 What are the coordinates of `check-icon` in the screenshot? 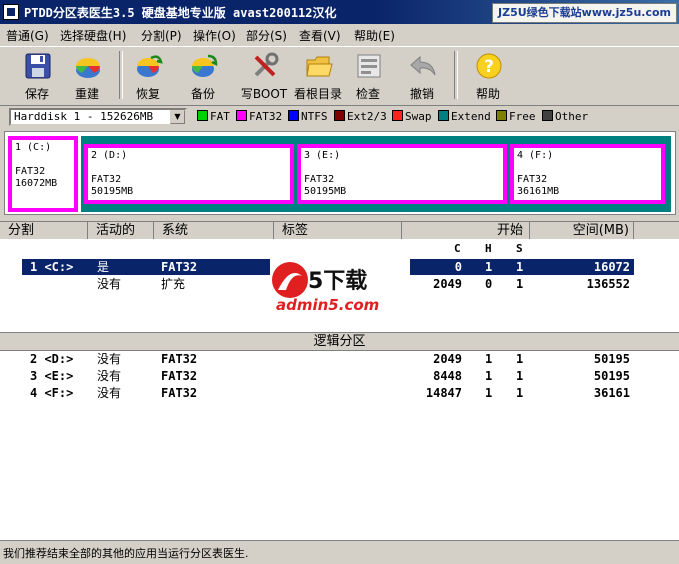 It's located at (369, 66).